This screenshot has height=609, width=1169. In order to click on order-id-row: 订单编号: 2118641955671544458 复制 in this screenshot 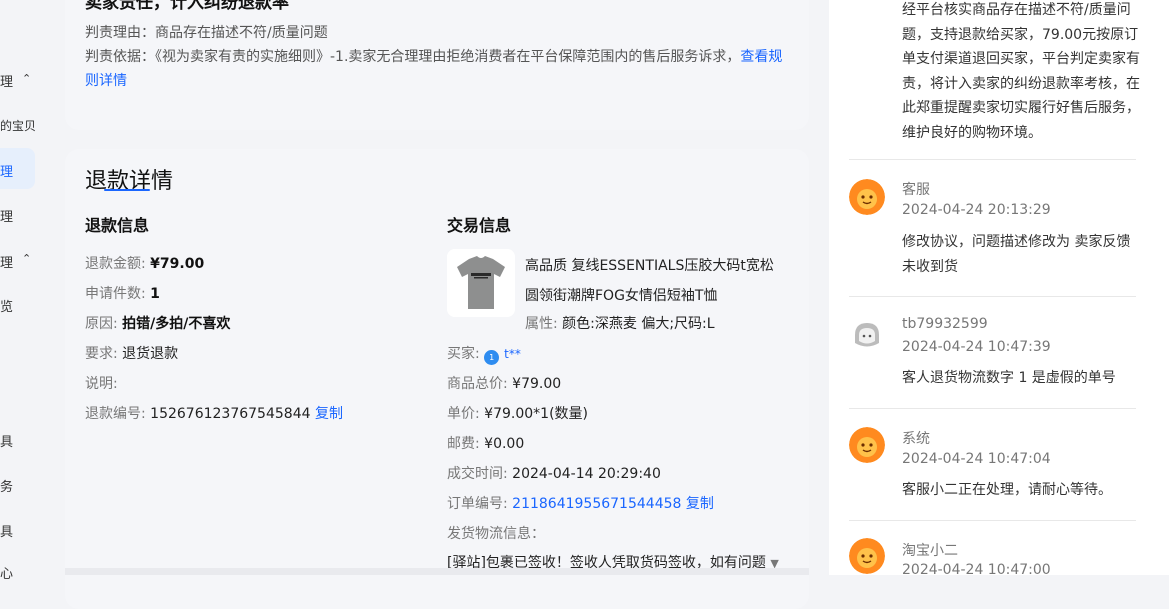, I will do `click(580, 504)`.